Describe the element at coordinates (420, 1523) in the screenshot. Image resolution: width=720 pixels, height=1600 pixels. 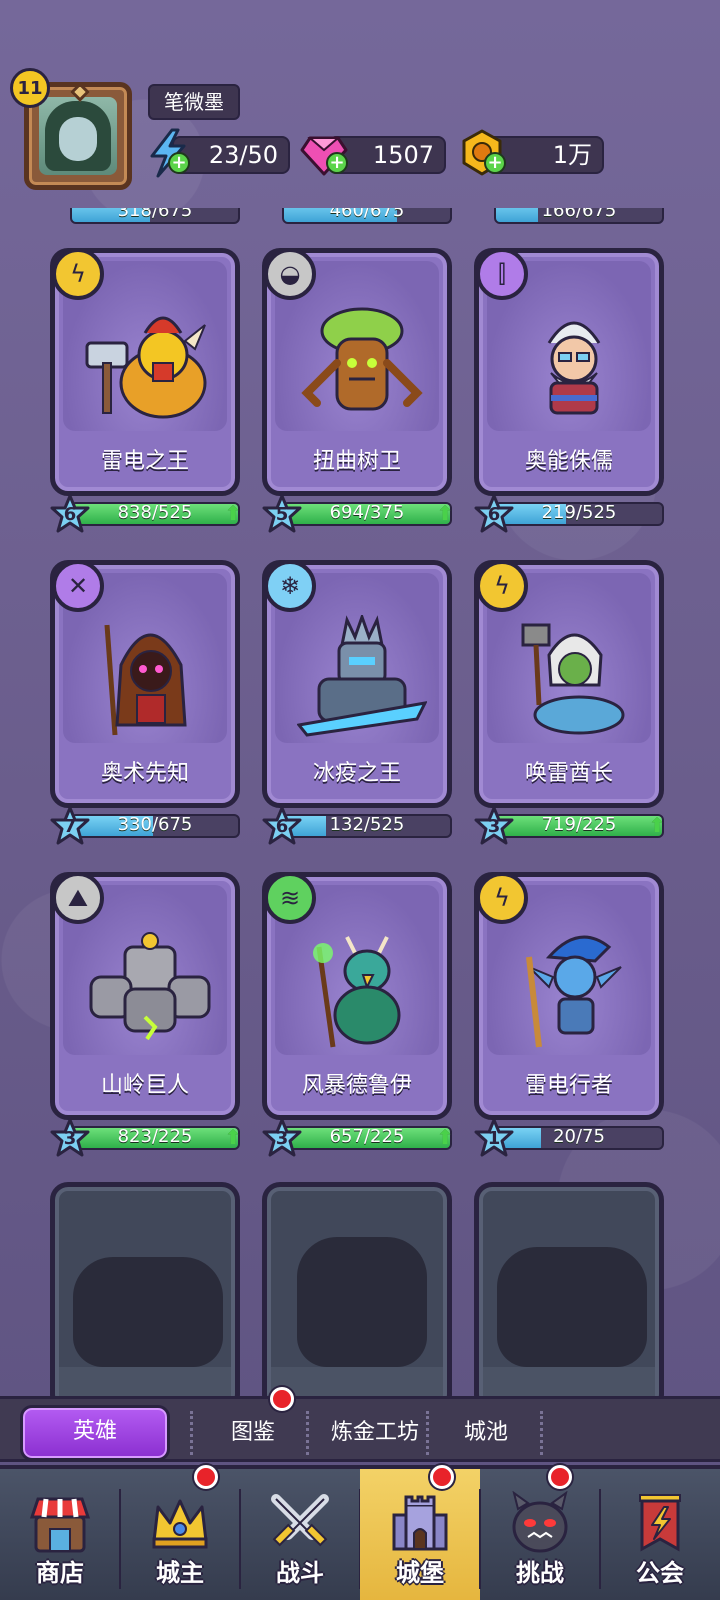
I see `castle-icon` at that location.